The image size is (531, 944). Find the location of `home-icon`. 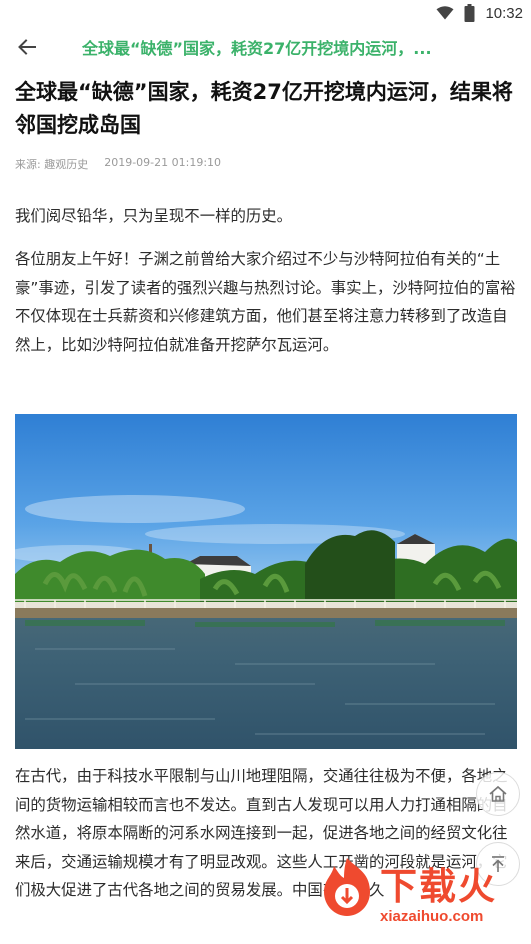

home-icon is located at coordinates (498, 793).